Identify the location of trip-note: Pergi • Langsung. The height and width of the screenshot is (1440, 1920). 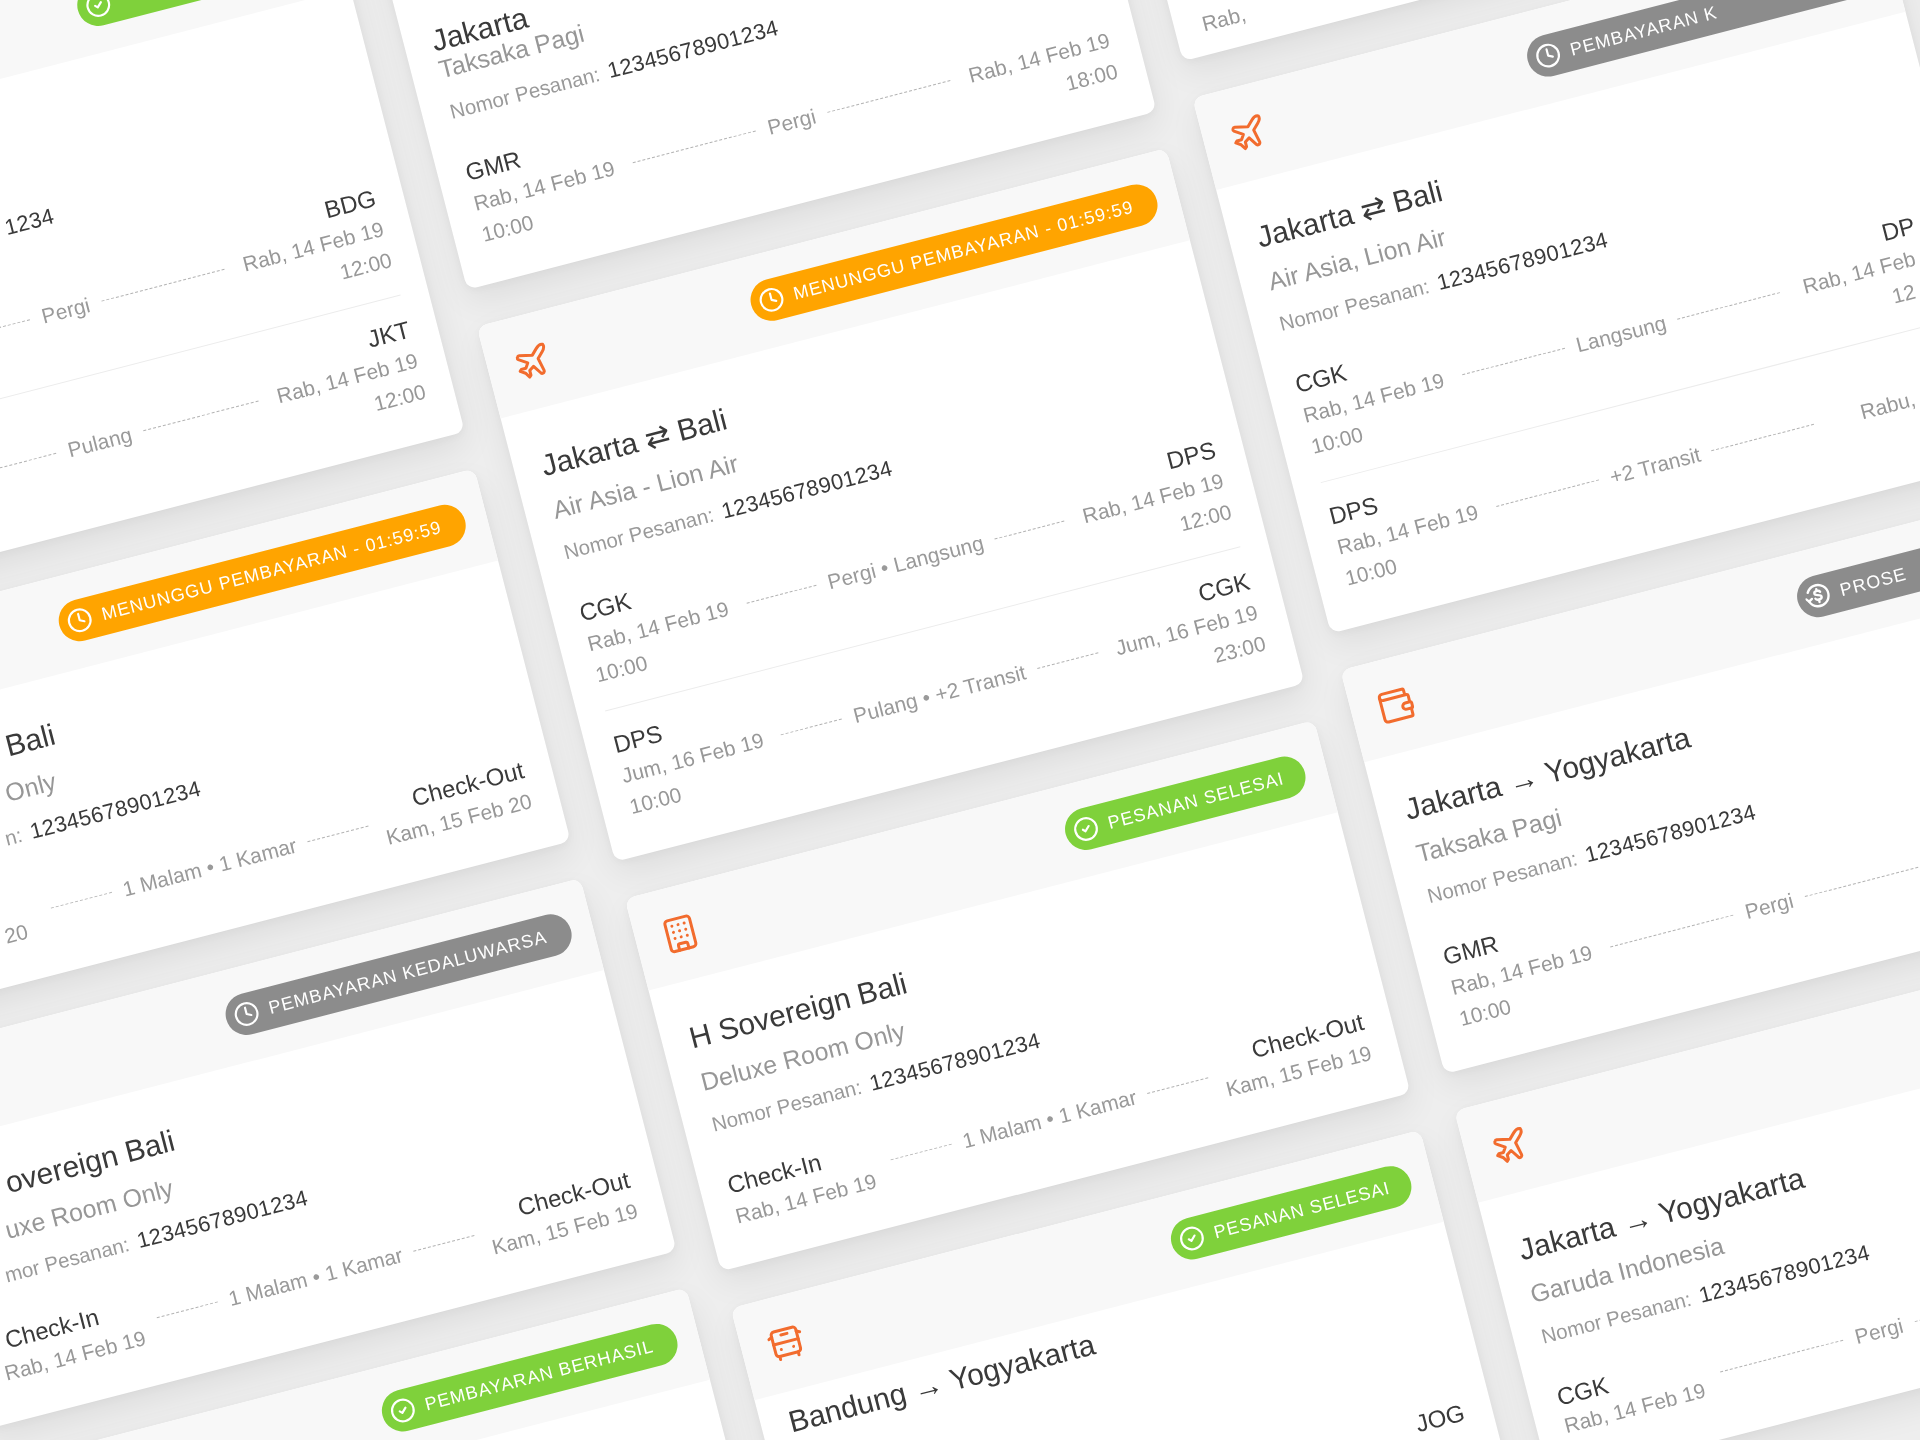
(905, 562).